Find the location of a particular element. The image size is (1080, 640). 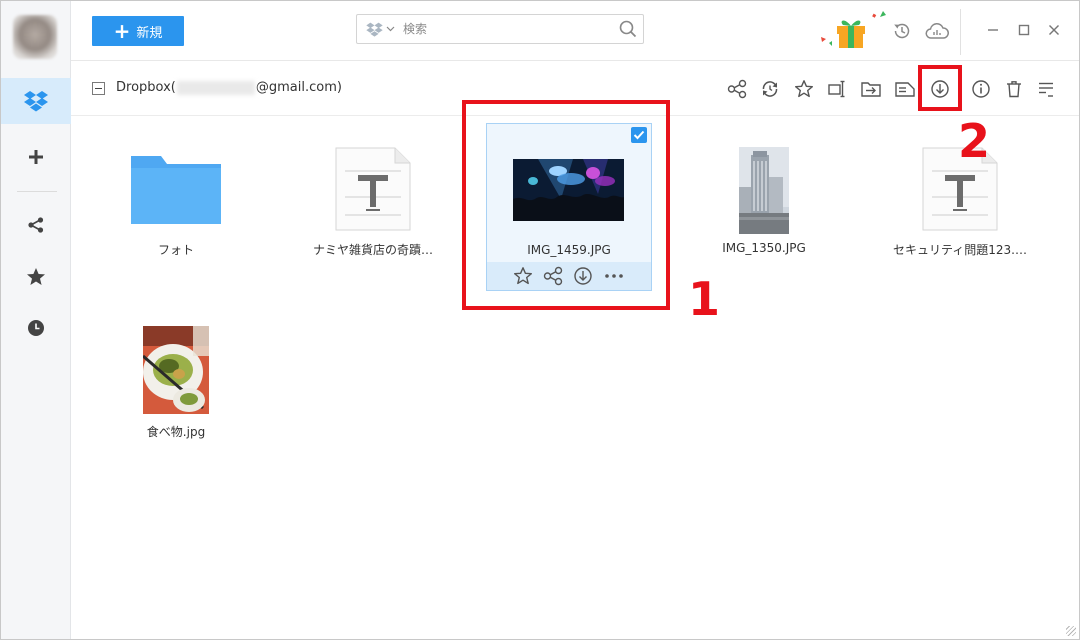

minimize-icon is located at coordinates (993, 30).